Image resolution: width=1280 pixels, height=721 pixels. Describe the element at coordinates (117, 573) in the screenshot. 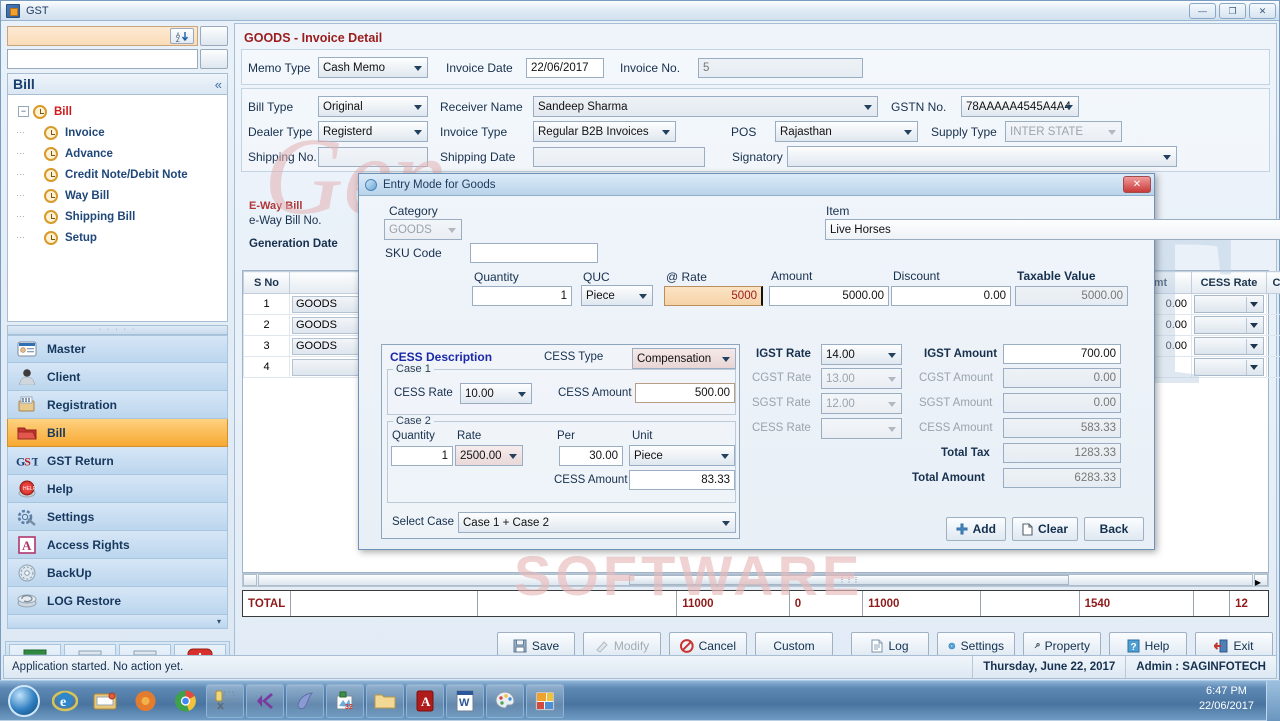

I see `sidebar-item-backup: BackUp` at that location.